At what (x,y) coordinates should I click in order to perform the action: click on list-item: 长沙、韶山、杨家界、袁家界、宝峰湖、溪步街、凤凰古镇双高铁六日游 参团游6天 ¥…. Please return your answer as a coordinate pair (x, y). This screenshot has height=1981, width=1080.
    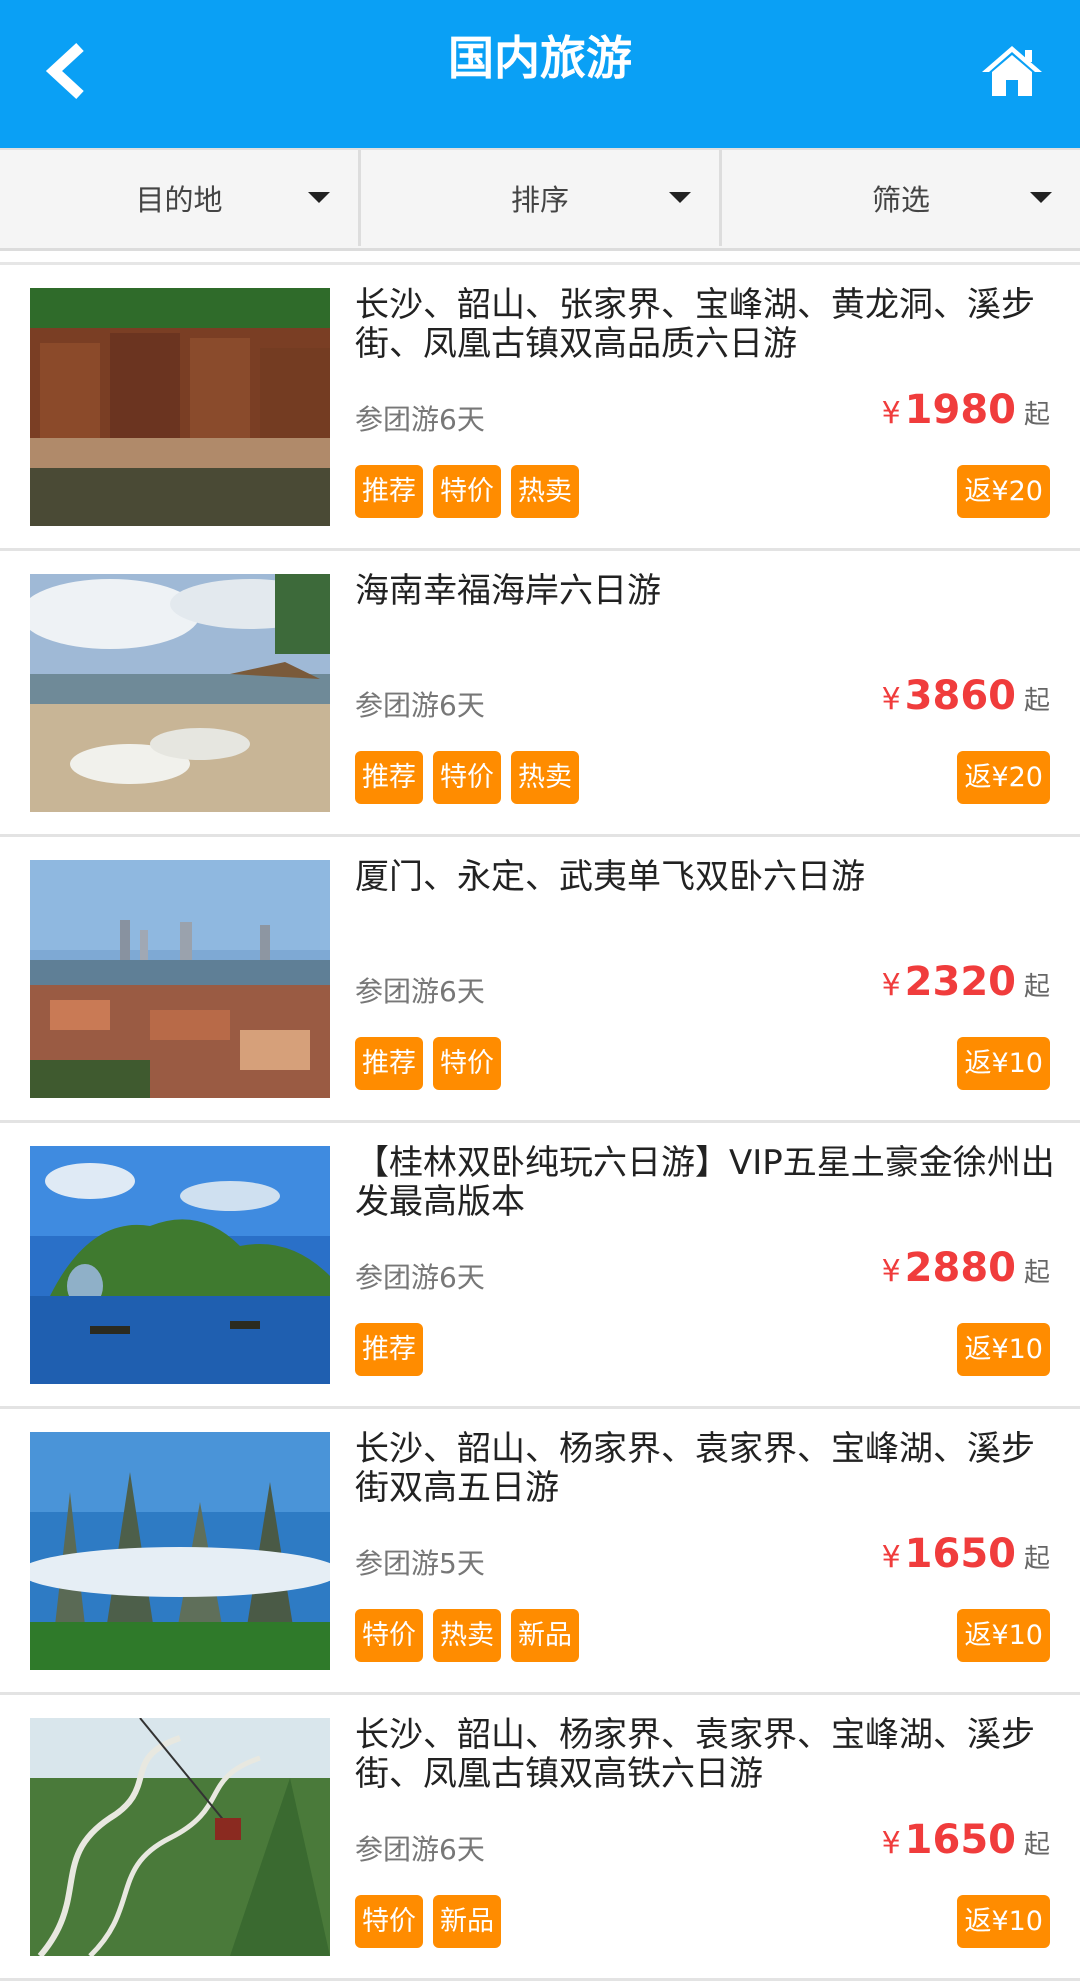
    Looking at the image, I should click on (540, 1838).